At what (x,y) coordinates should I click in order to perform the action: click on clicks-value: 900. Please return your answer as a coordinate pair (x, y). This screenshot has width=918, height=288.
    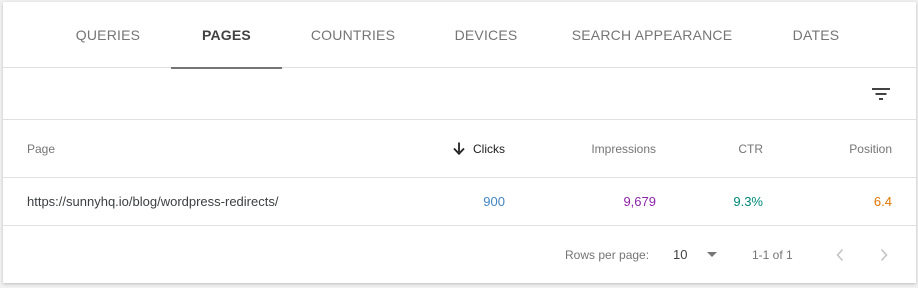
    Looking at the image, I should click on (494, 201).